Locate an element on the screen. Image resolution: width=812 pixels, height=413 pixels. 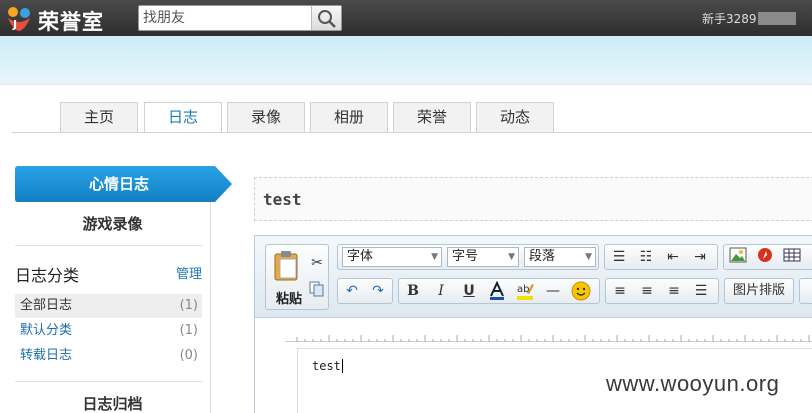
font-select-value: 字体 is located at coordinates (360, 256).